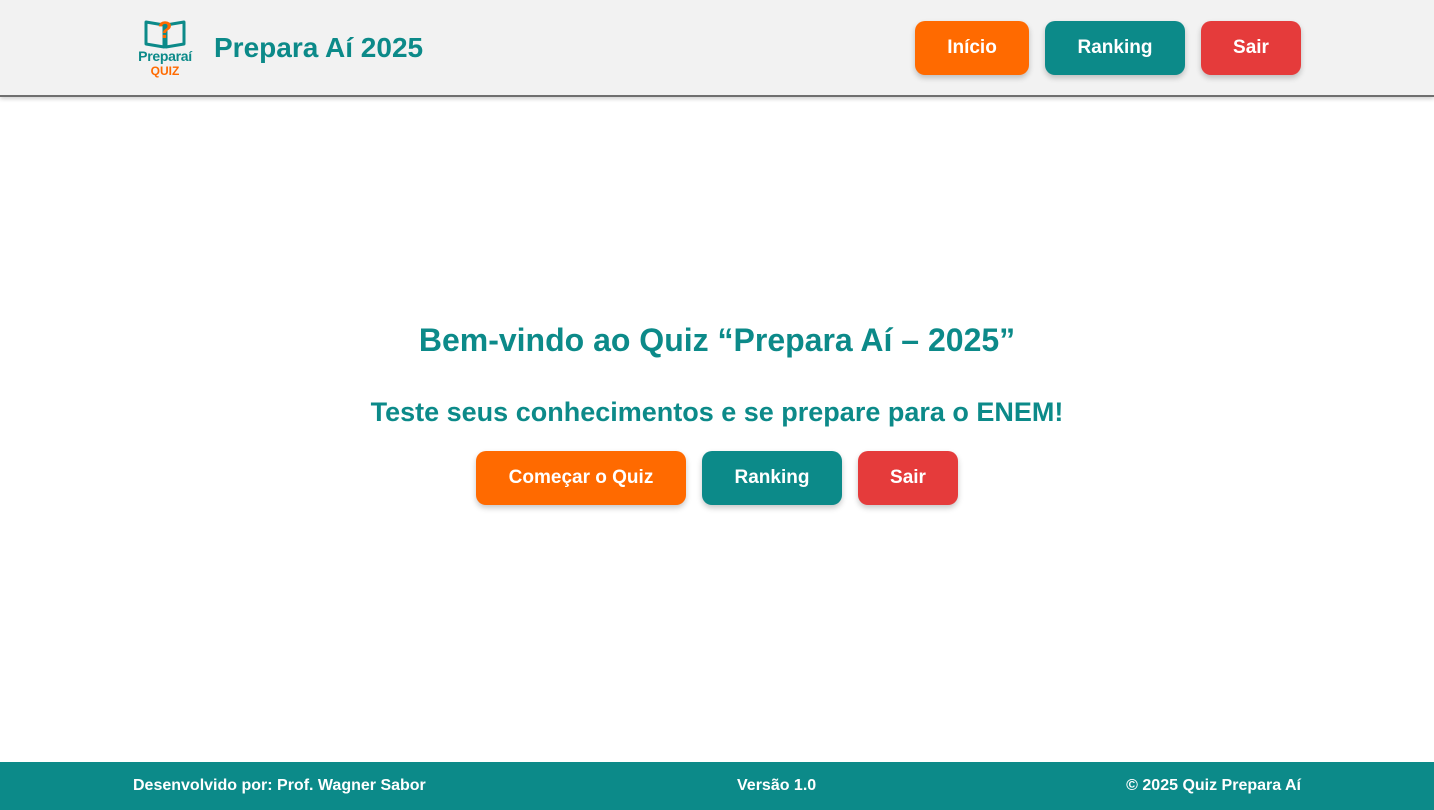  Describe the element at coordinates (717, 340) in the screenshot. I see `welcome-title: Bem-vindo ao Quiz “Prepara Aí – 2025”` at that location.